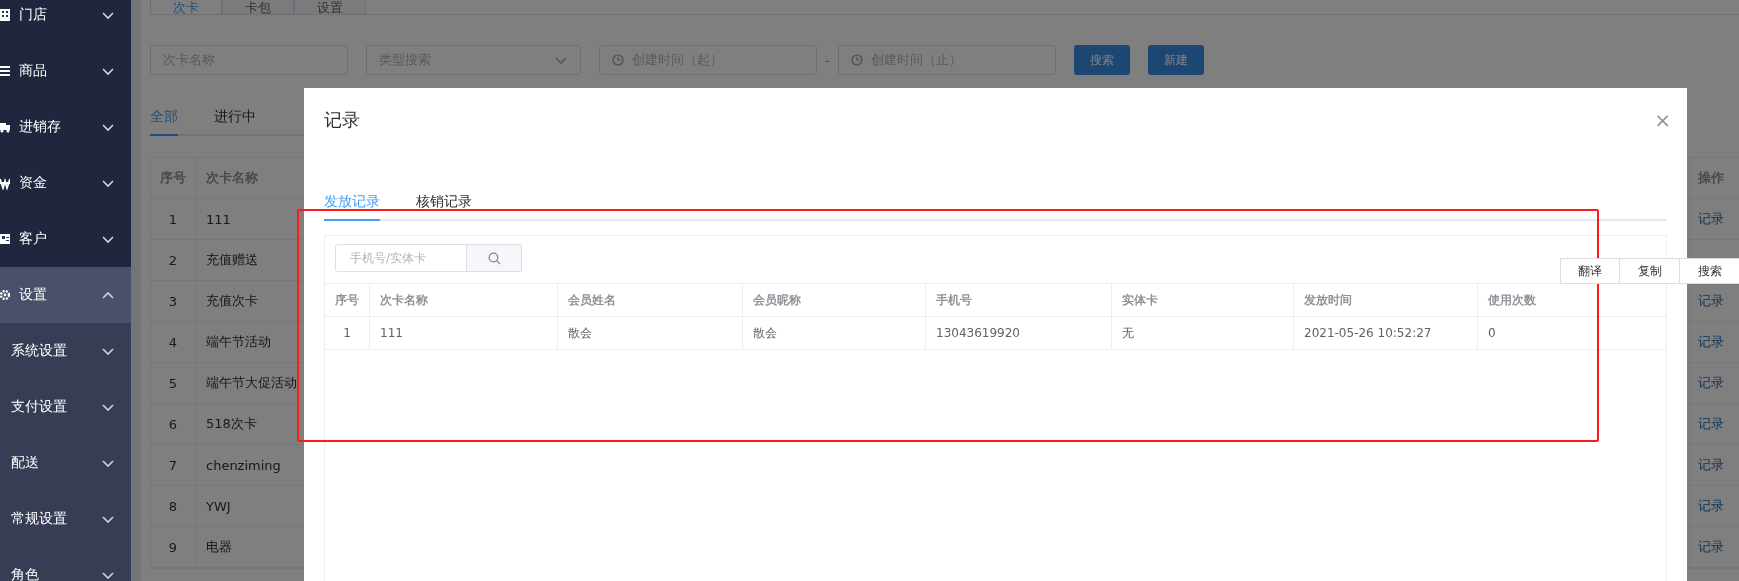 This screenshot has height=581, width=1739. I want to click on dialog-tab: 核销记录, so click(444, 206).